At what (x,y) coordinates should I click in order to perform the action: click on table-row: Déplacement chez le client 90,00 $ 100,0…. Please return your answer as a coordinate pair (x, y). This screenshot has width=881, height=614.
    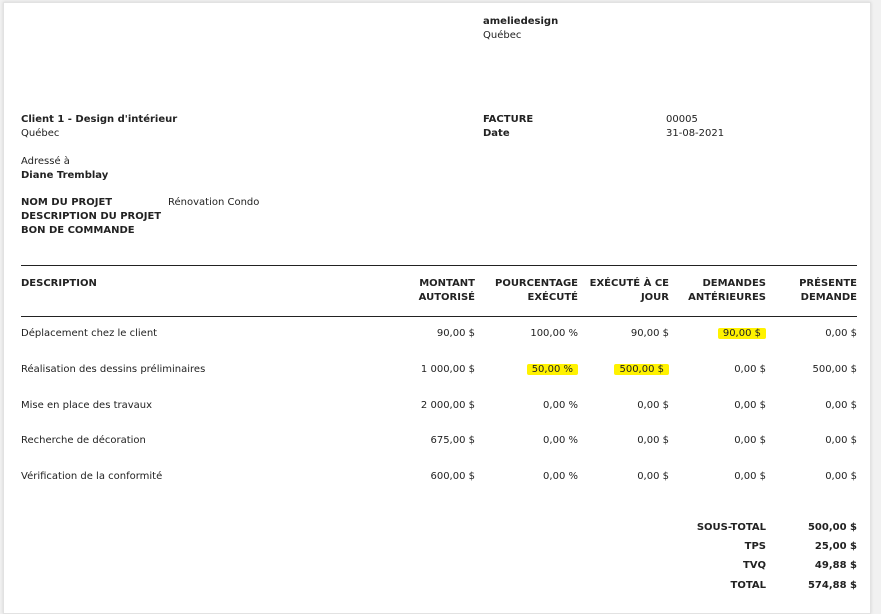
    Looking at the image, I should click on (439, 334).